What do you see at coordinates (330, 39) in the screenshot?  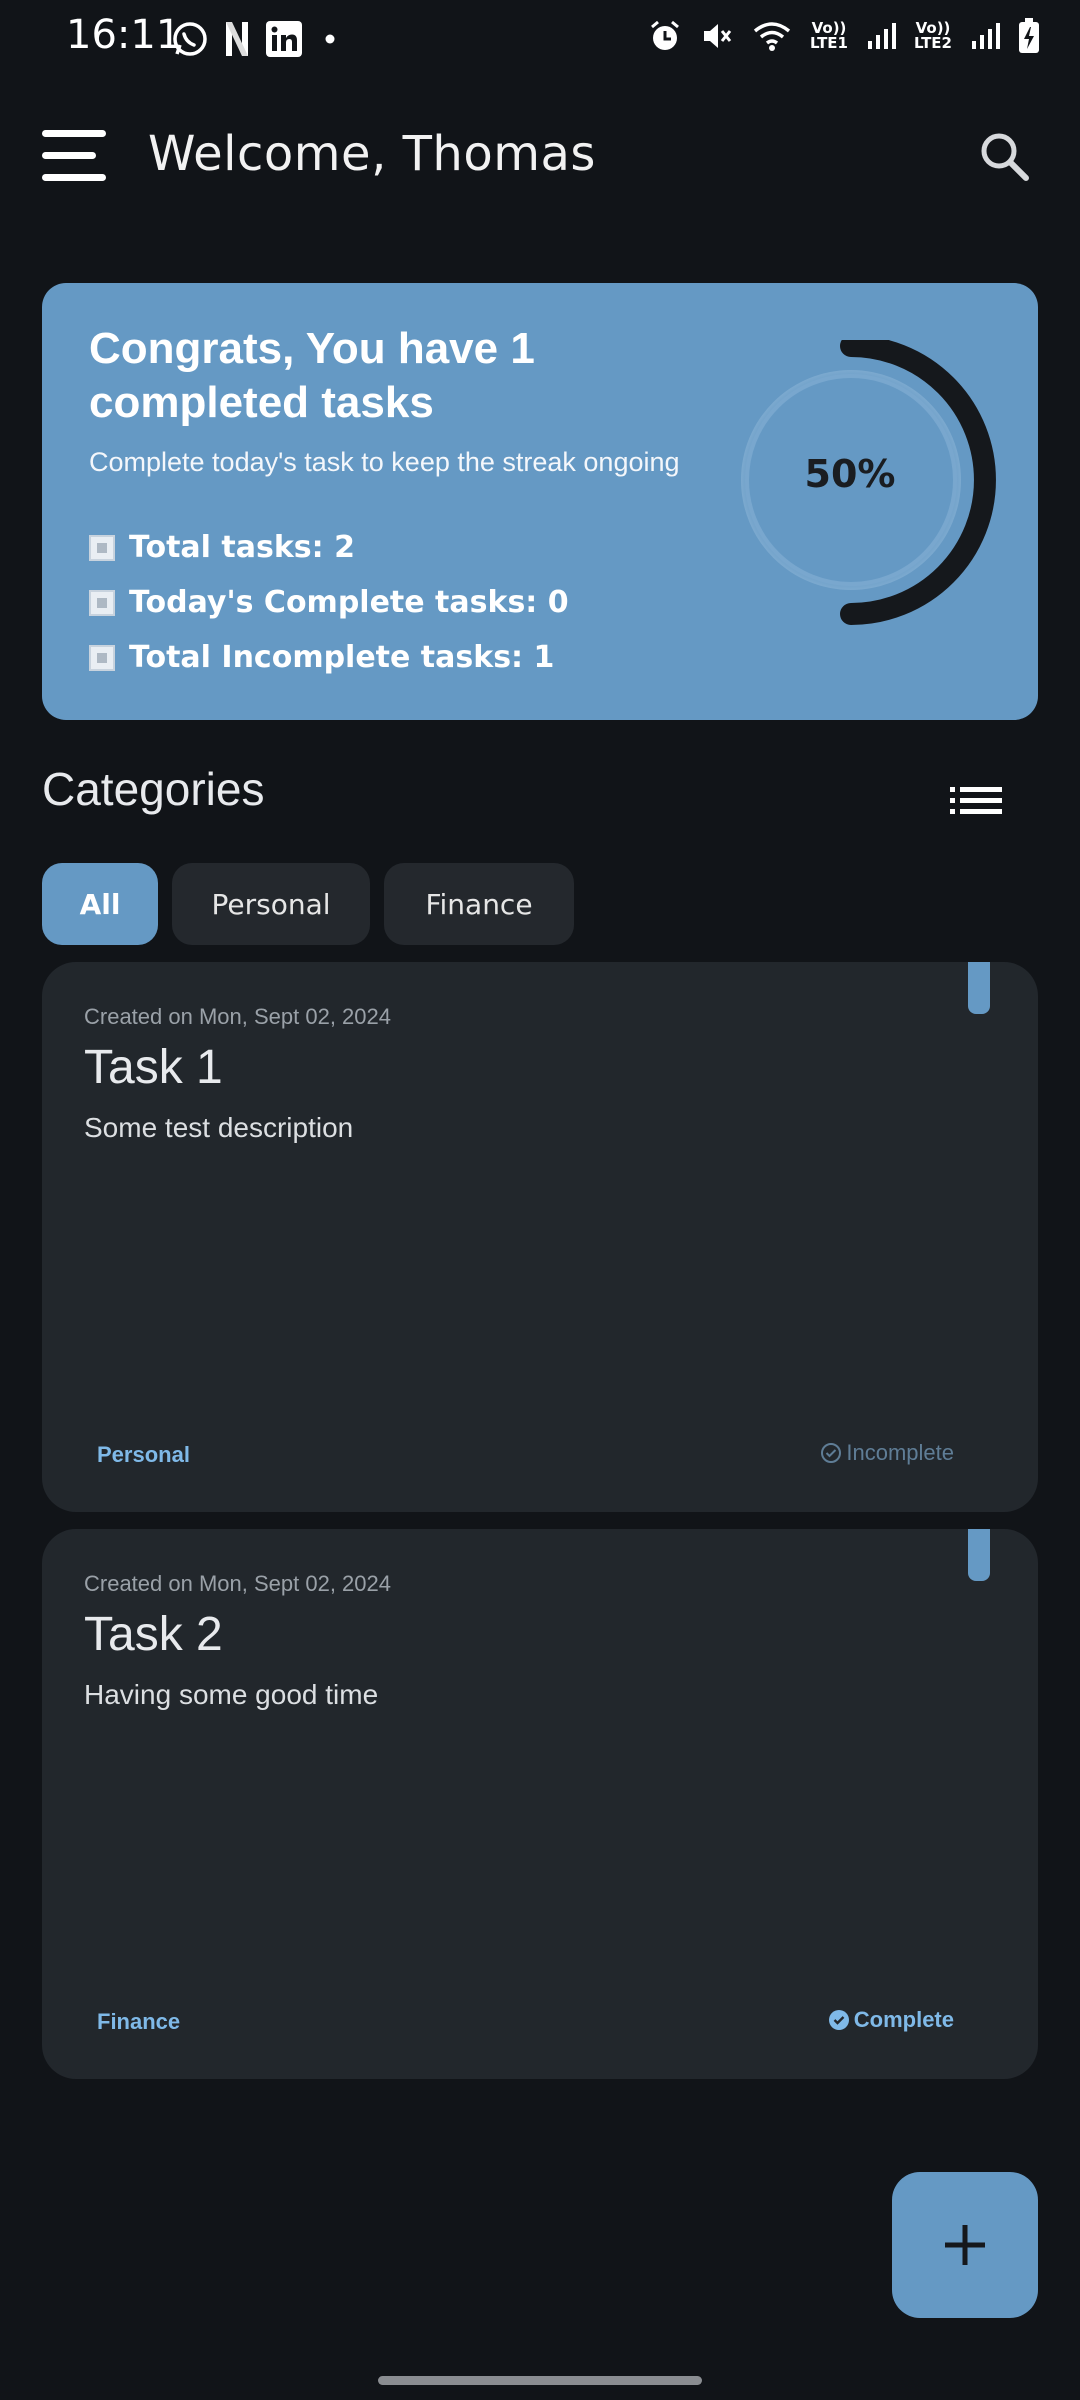 I see `more-notifications-dot-icon` at bounding box center [330, 39].